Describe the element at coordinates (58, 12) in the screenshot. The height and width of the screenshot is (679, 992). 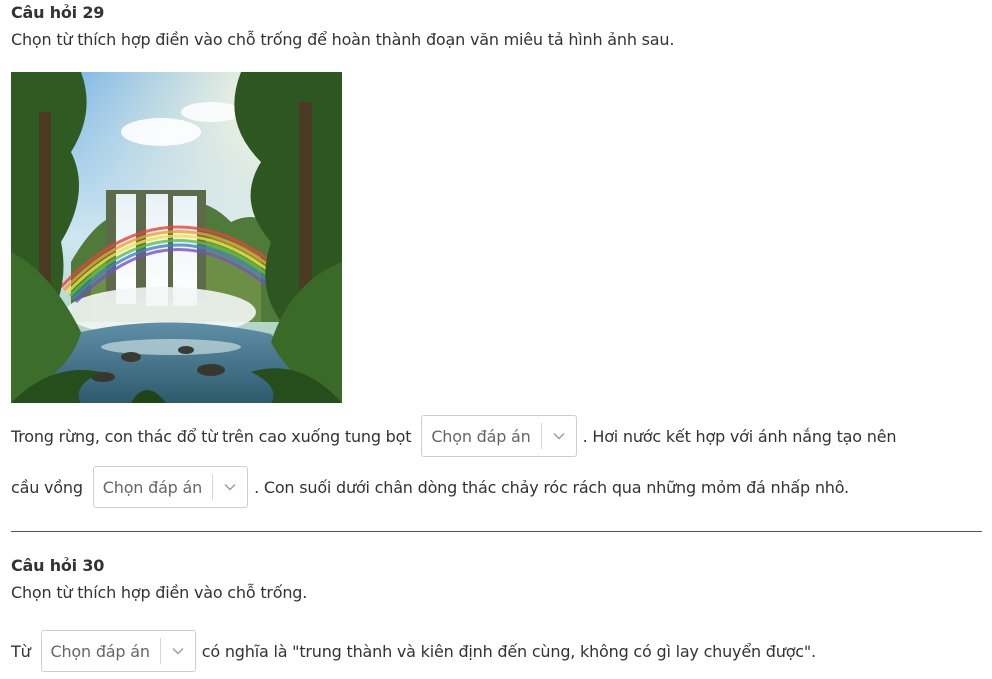
I see `question-29-title: Câu hỏi 29` at that location.